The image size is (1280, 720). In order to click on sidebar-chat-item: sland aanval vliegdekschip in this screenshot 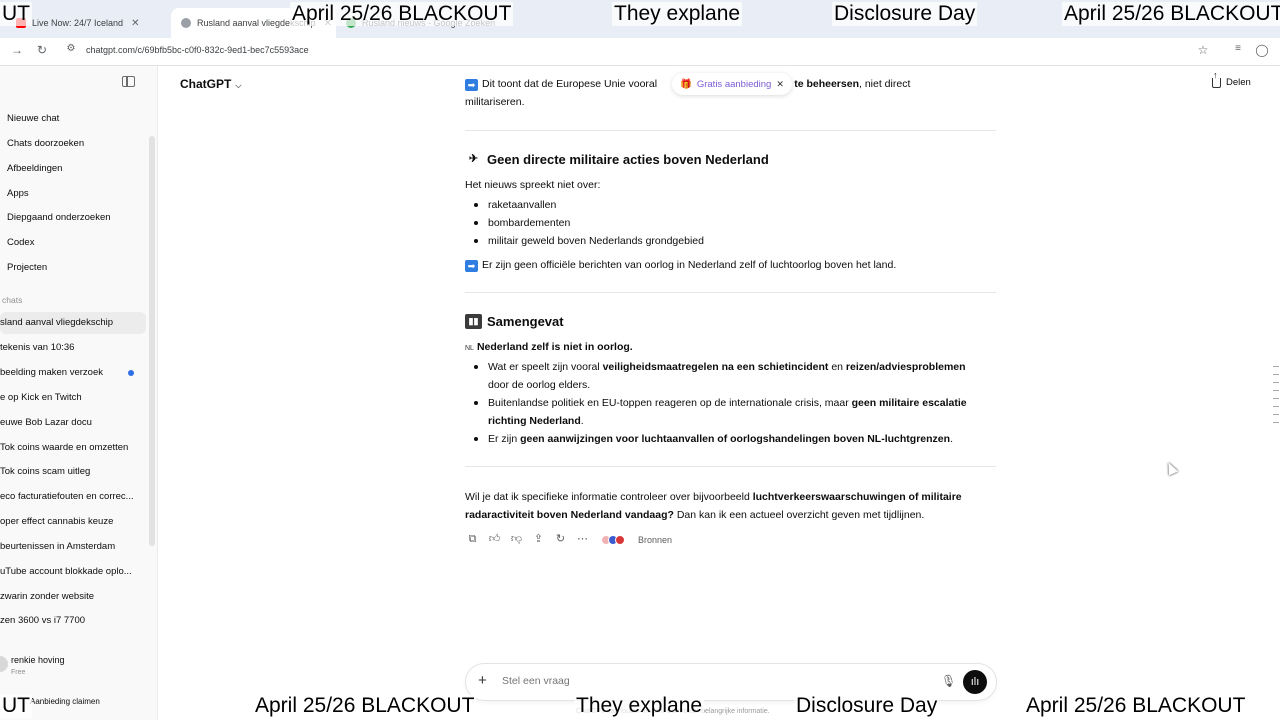, I will do `click(73, 323)`.